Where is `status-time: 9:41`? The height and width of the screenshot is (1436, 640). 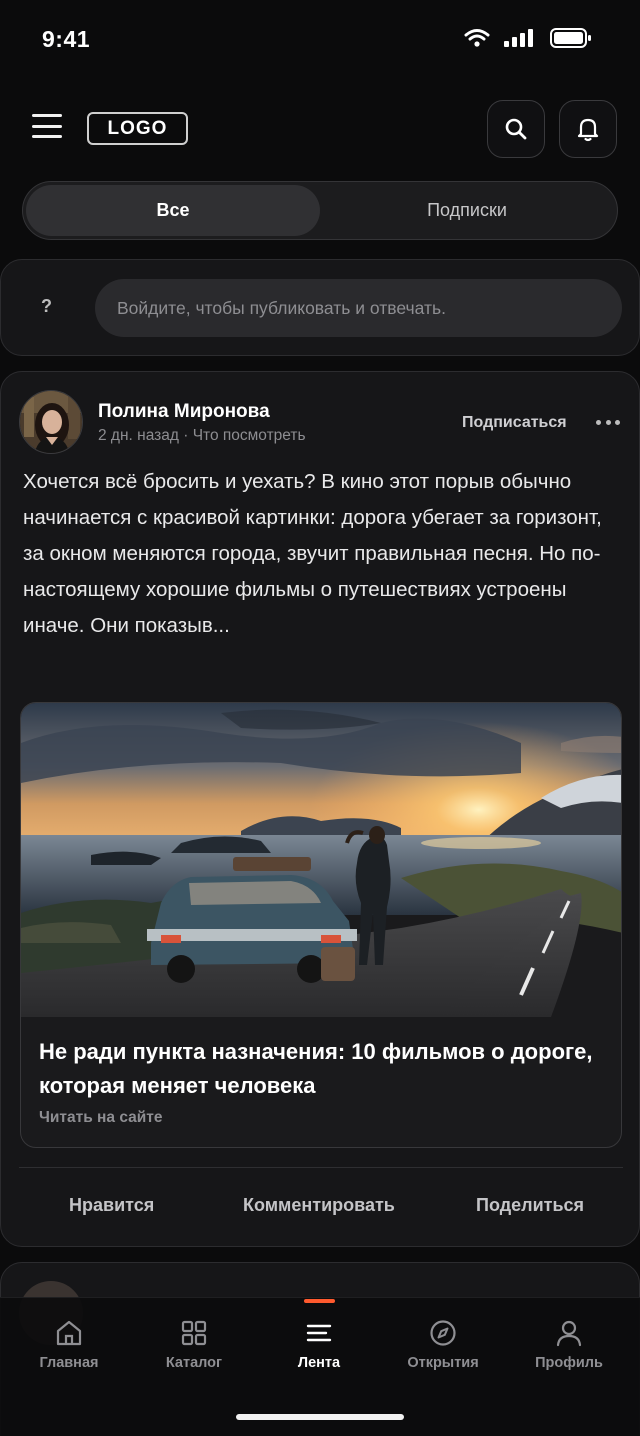
status-time: 9:41 is located at coordinates (66, 39).